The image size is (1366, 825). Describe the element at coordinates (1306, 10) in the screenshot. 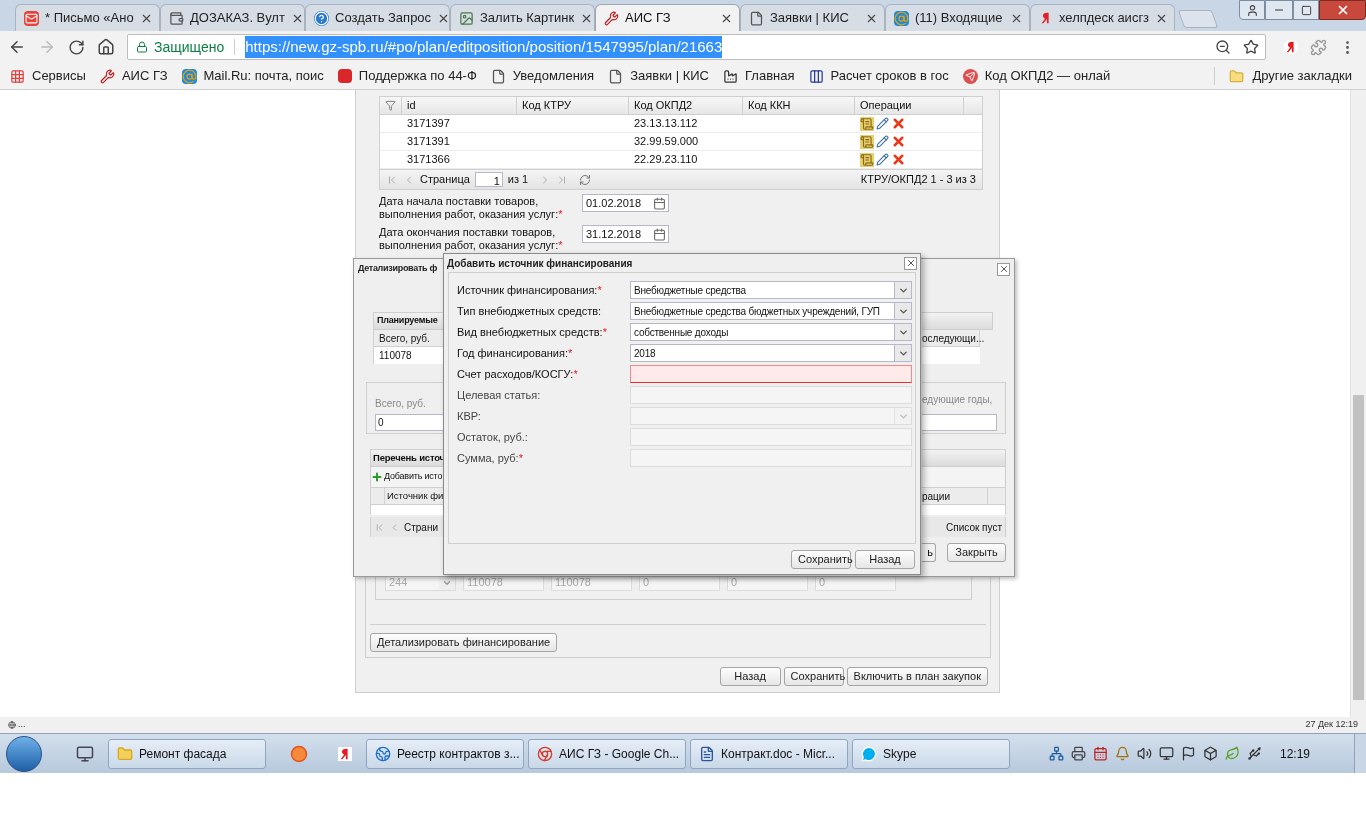

I see `maximize-button` at that location.